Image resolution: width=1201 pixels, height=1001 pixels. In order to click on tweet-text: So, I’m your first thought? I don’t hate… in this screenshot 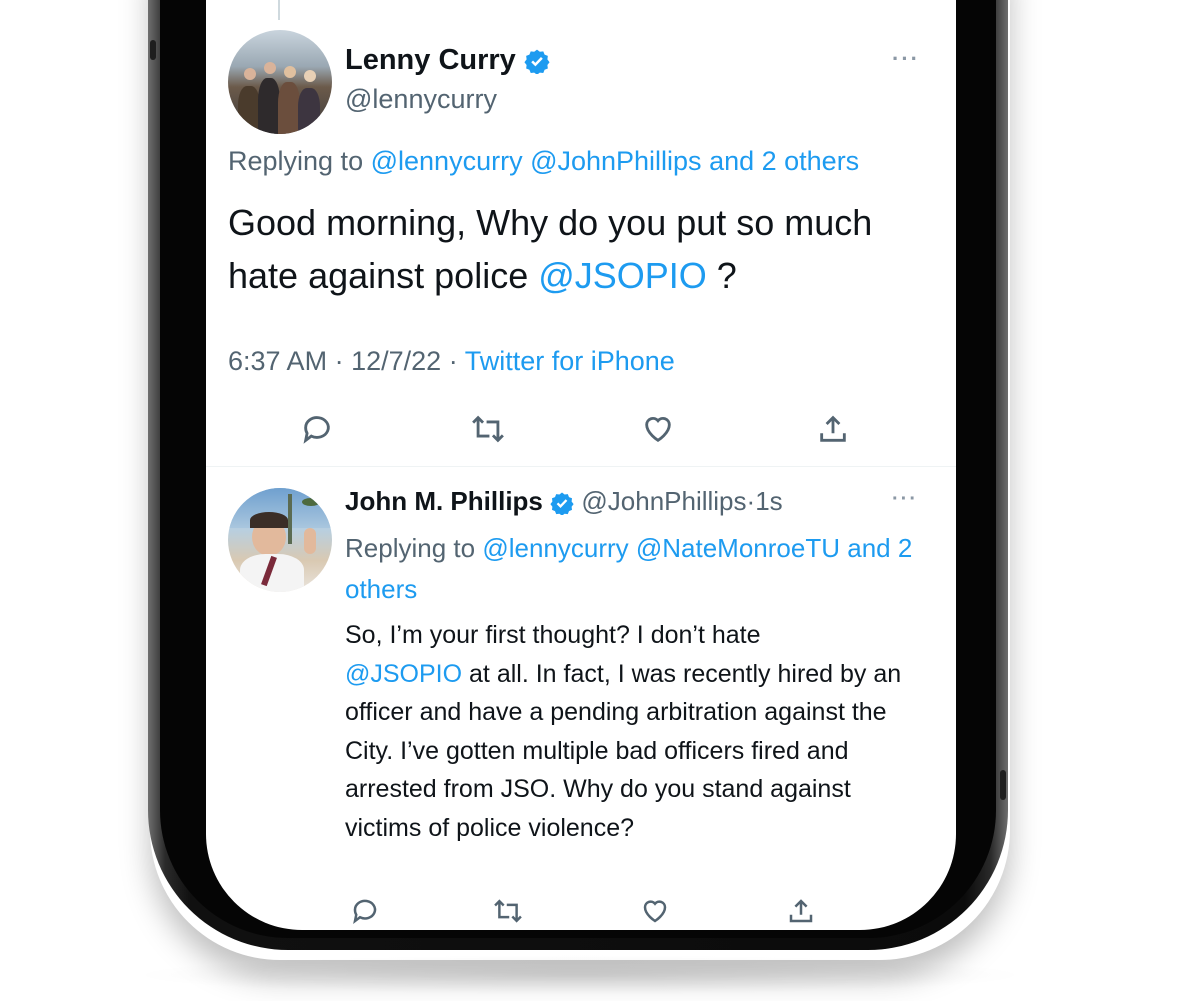, I will do `click(635, 731)`.